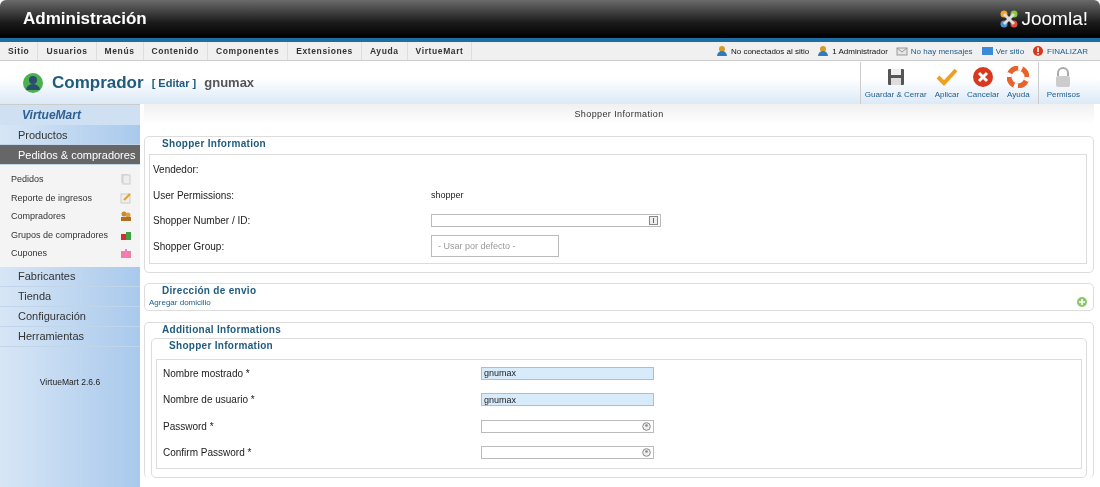 The width and height of the screenshot is (1100, 487). I want to click on sidebar-section: Tienda, so click(70, 296).